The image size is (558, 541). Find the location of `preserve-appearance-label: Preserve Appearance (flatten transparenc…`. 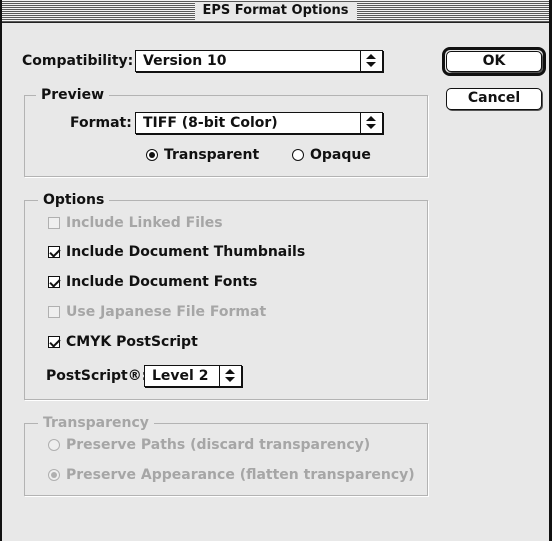

preserve-appearance-label: Preserve Appearance (flatten transparenc… is located at coordinates (240, 475).